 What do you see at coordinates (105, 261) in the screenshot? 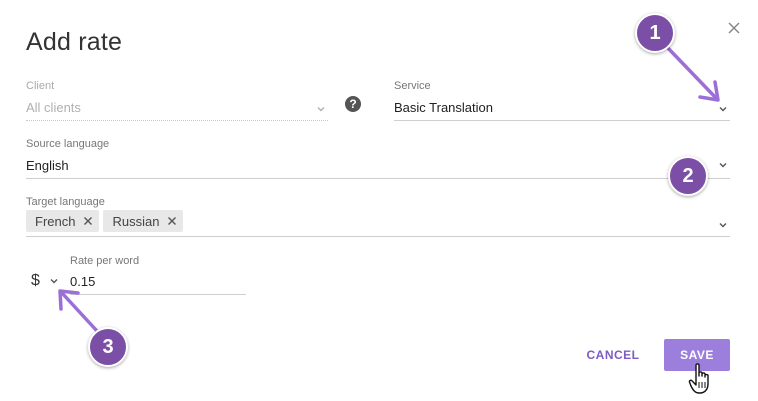
I see `rate-per-word-label: Rate per word` at bounding box center [105, 261].